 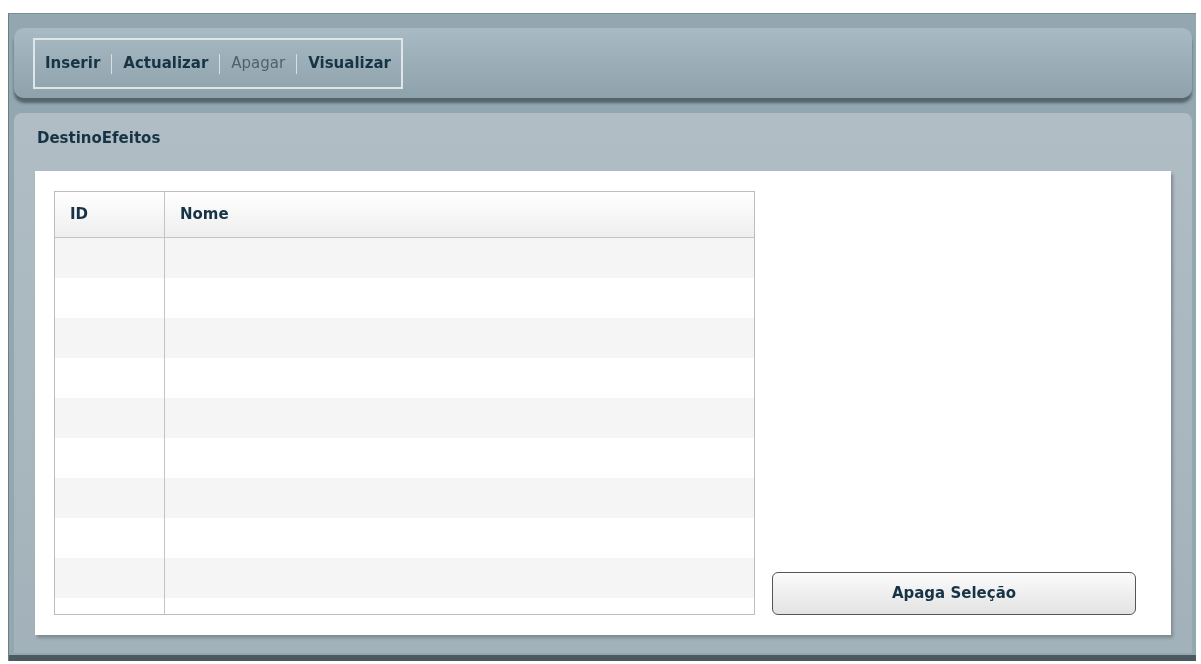 What do you see at coordinates (110, 214) in the screenshot?
I see `column-header: ID` at bounding box center [110, 214].